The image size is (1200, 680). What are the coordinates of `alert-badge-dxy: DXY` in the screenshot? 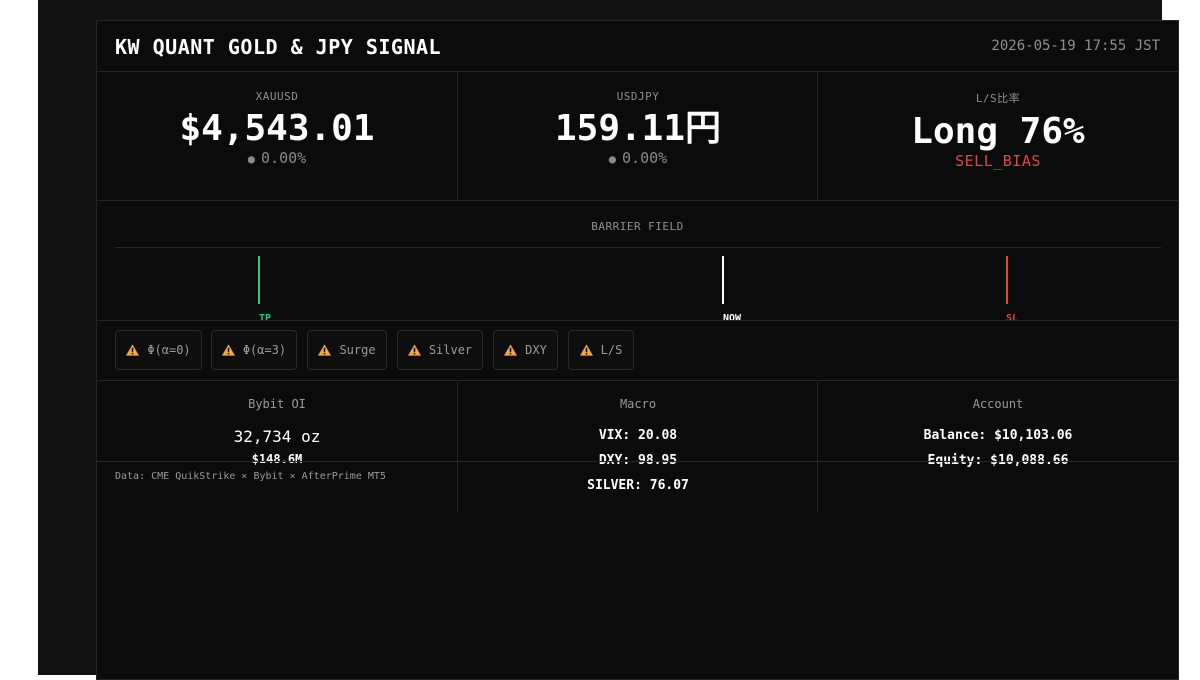 It's located at (525, 350).